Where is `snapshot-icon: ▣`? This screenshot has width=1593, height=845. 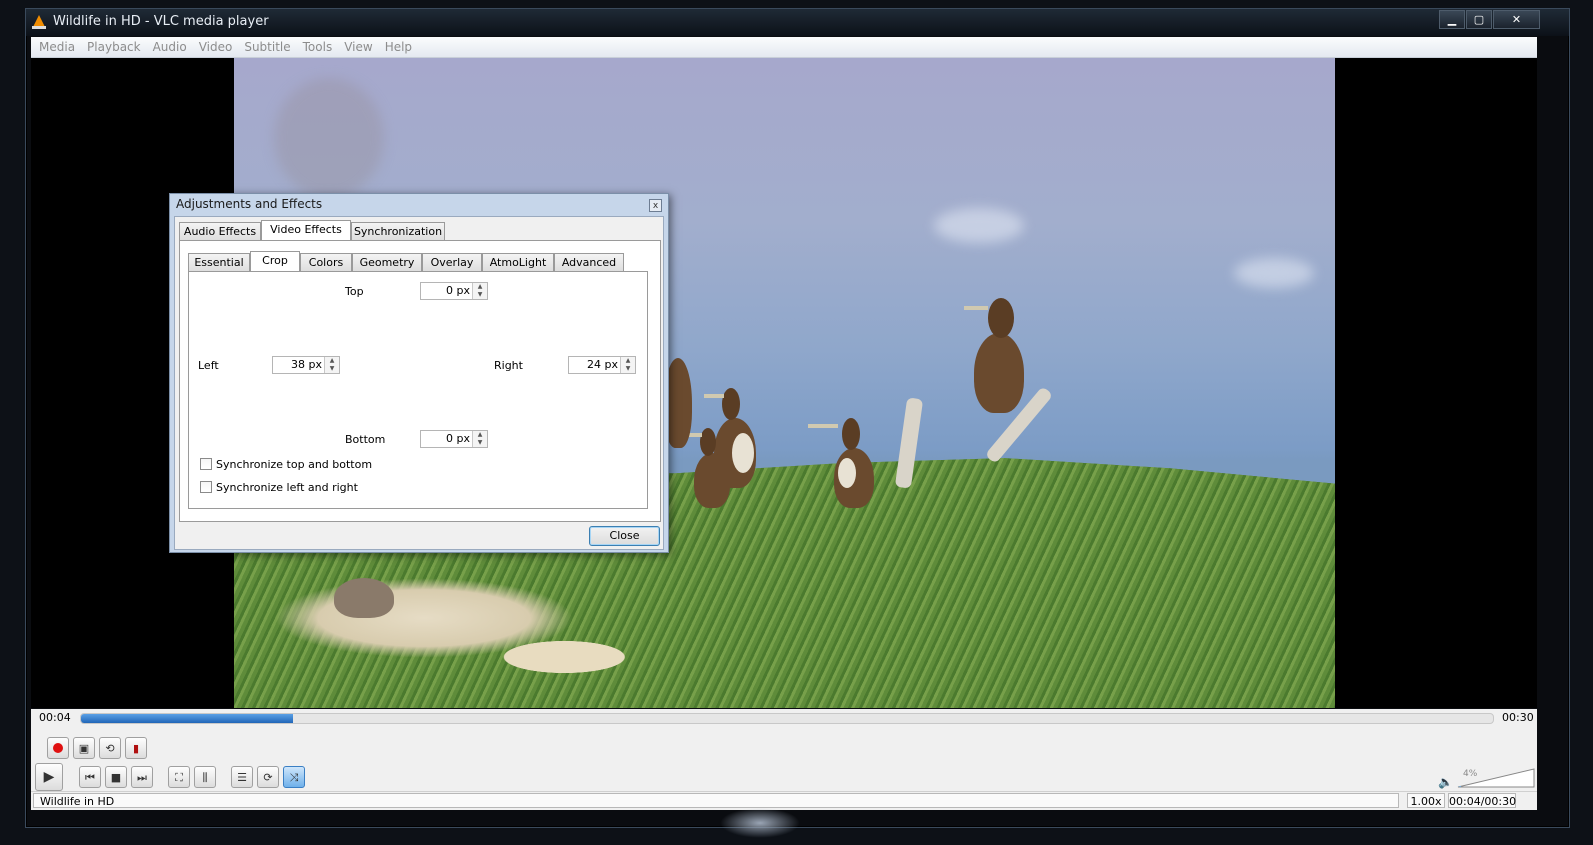 snapshot-icon: ▣ is located at coordinates (84, 748).